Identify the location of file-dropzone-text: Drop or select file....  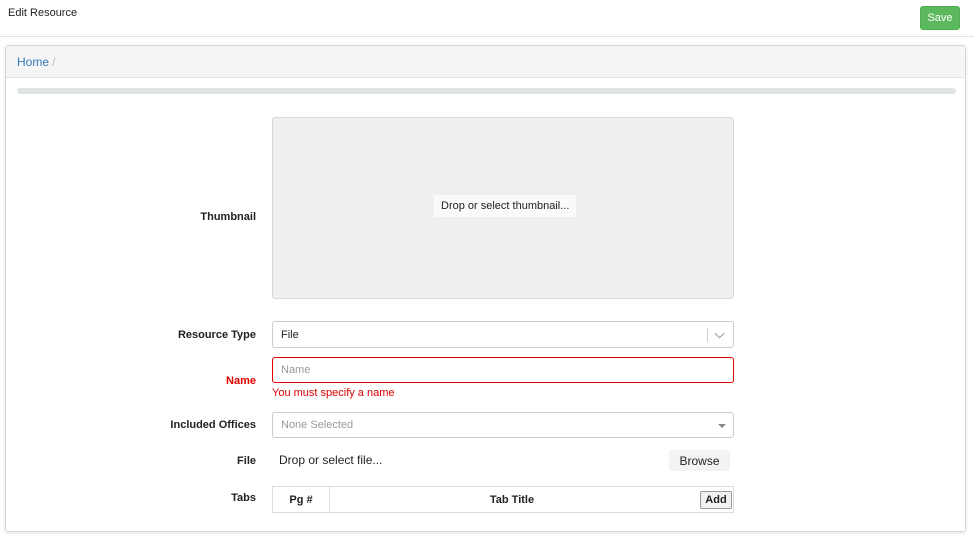
(330, 460).